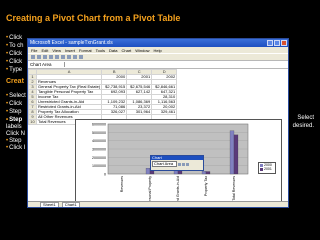 The width and height of the screenshot is (320, 240). I want to click on maximize-icon, so click(277, 43).